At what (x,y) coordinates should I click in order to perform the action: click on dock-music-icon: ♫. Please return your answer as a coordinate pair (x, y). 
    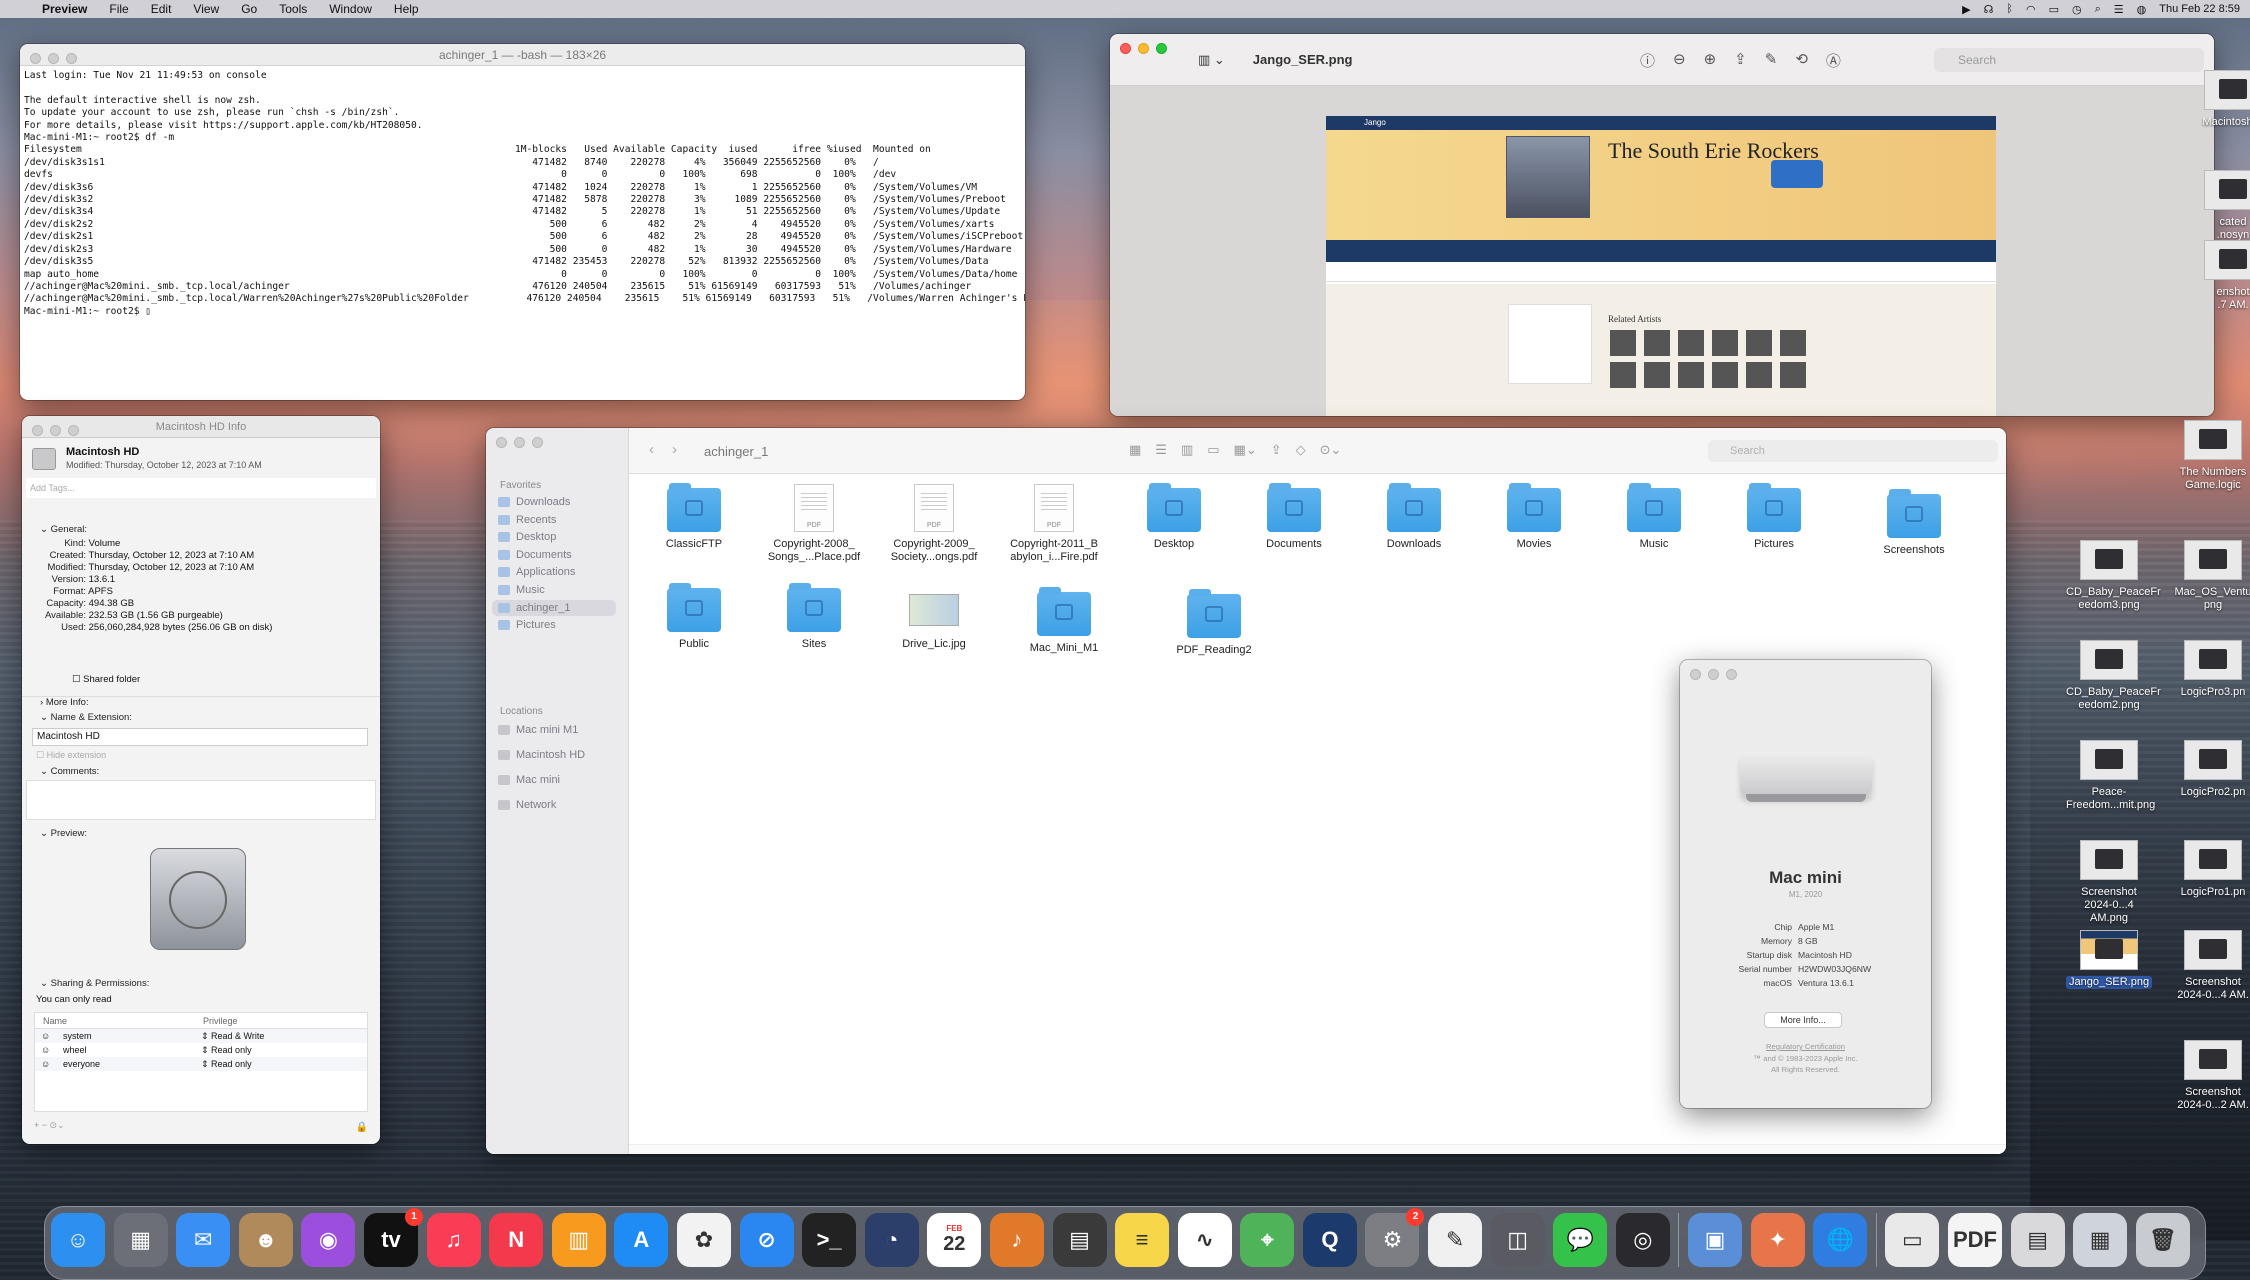
    Looking at the image, I should click on (453, 1240).